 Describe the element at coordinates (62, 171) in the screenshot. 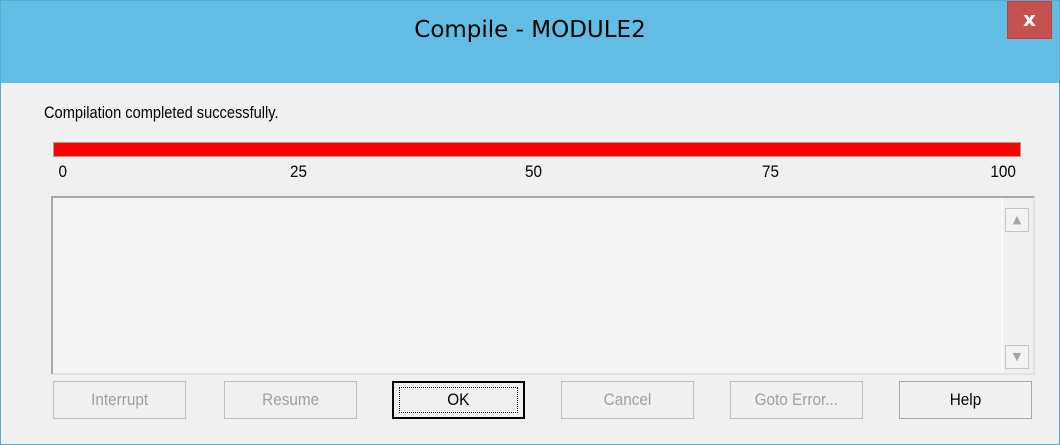

I see `progress-tick-0: 0` at that location.